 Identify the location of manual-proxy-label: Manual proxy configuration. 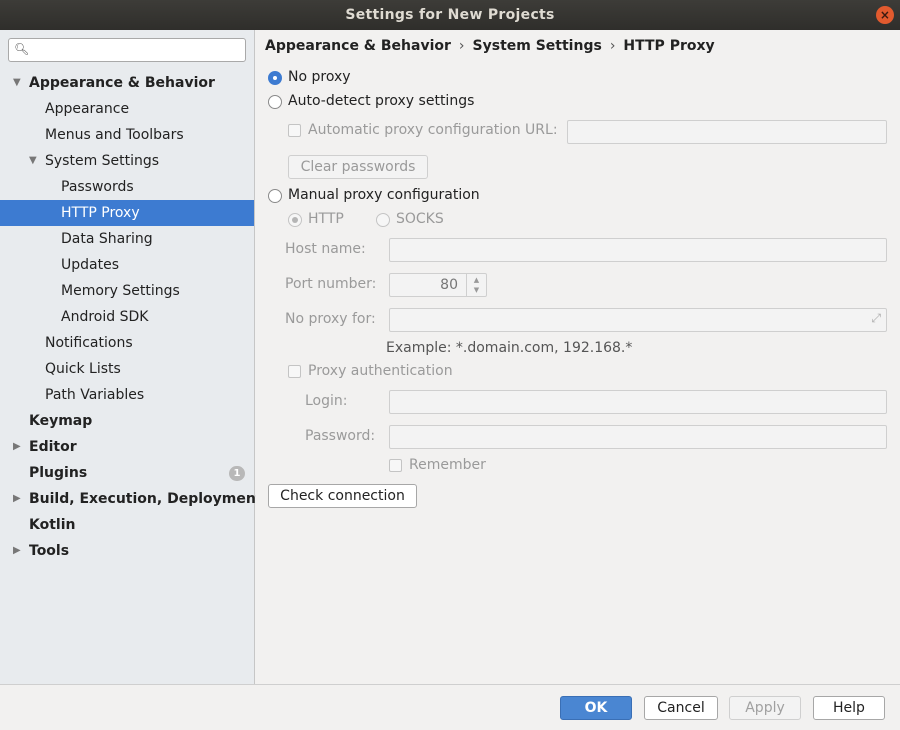
(384, 195).